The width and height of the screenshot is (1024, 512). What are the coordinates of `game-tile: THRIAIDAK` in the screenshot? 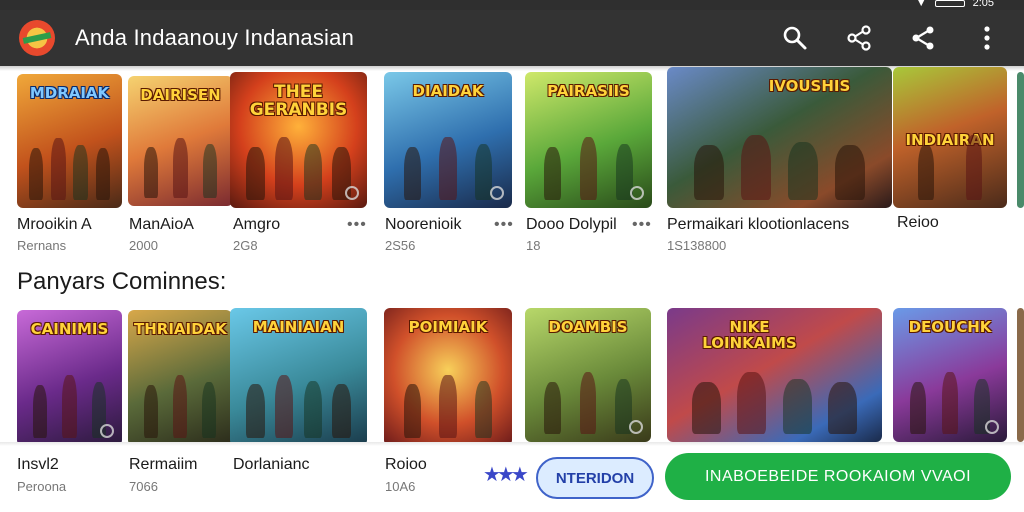 It's located at (180, 378).